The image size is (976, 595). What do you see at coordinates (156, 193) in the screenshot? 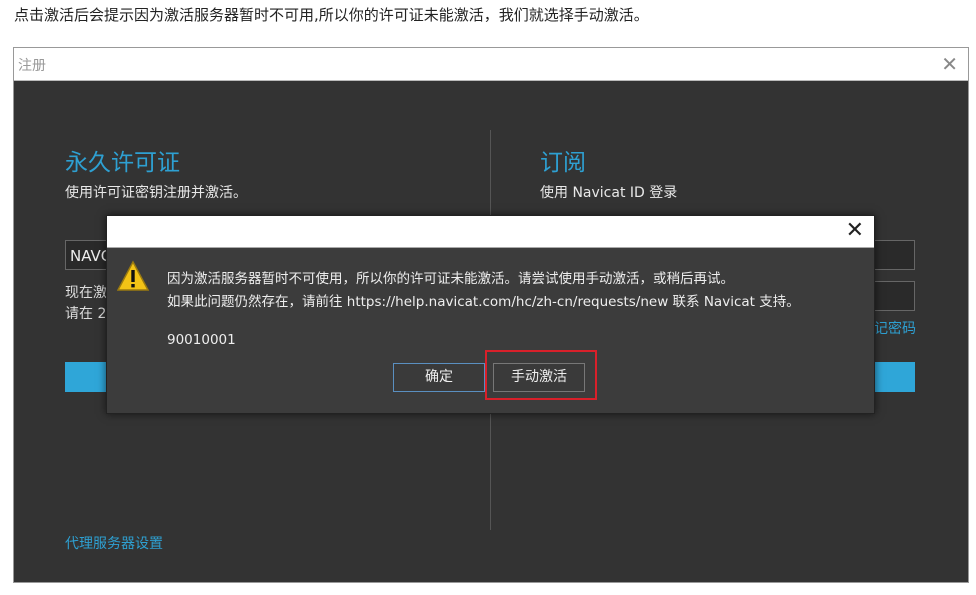
I see `perpetual-license-subtitle: 使用许可证密钥注册并激活。` at bounding box center [156, 193].